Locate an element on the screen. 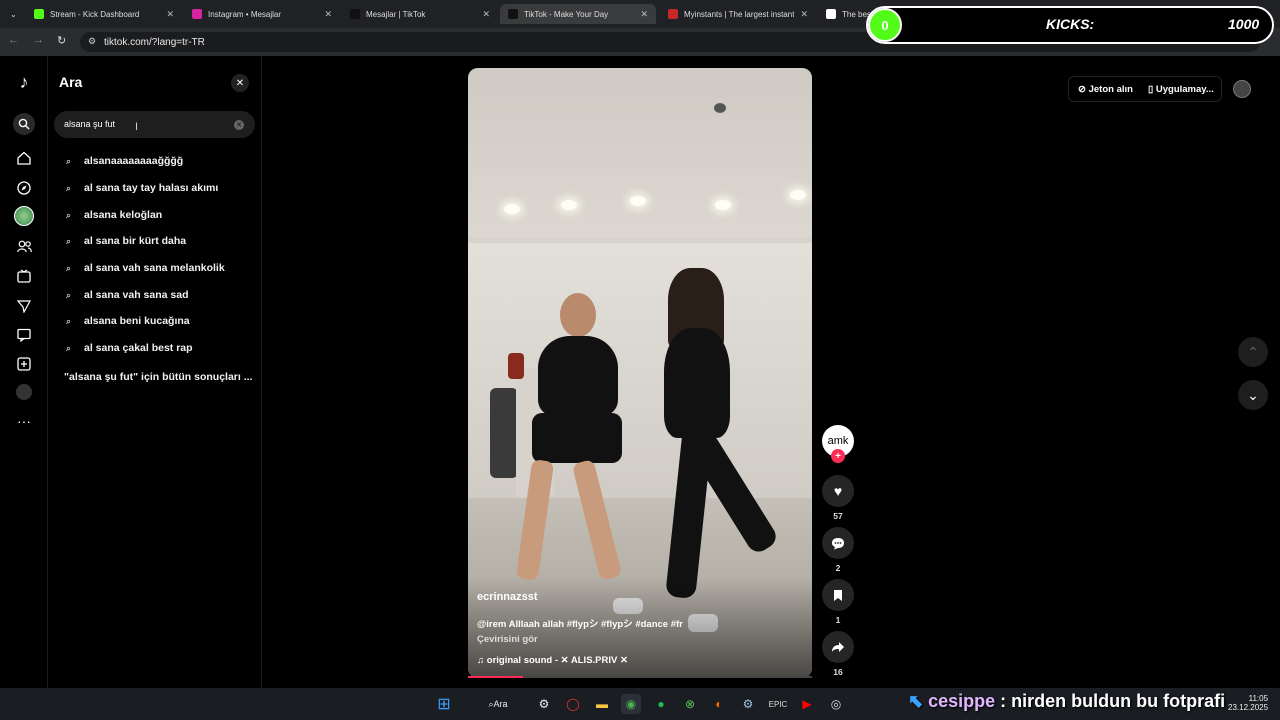  spotify-icon: ● is located at coordinates (661, 704).